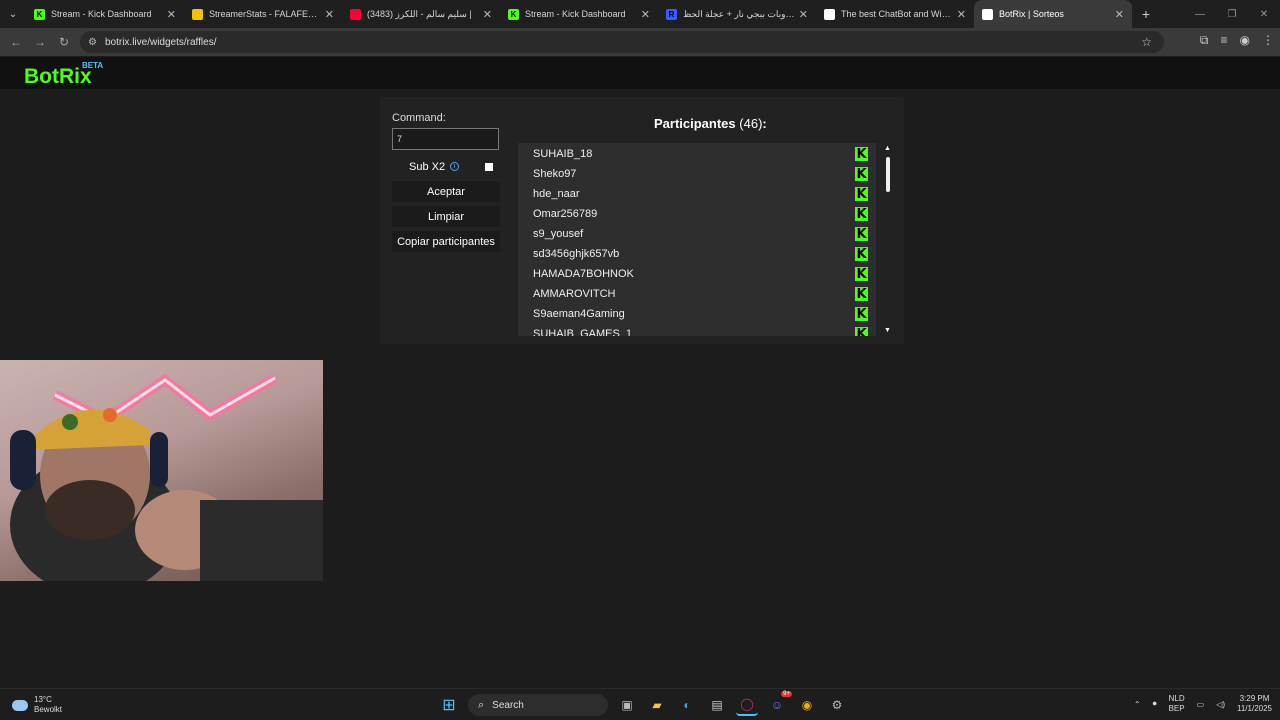 This screenshot has height=720, width=1280. I want to click on participant-name: sd3456ghjk657vb, so click(576, 254).